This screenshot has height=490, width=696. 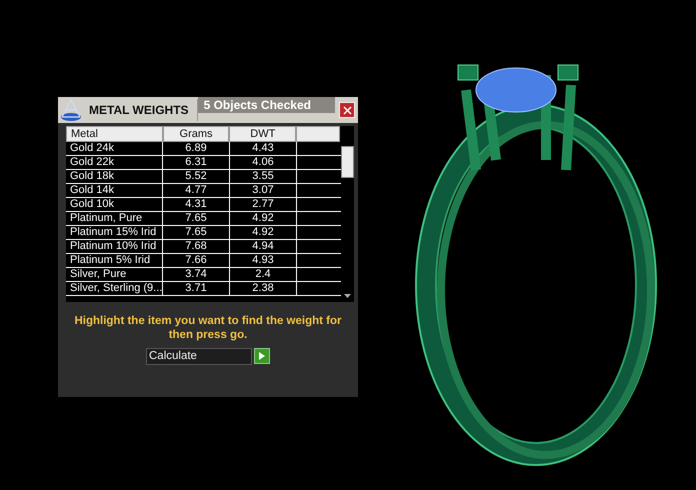 What do you see at coordinates (196, 148) in the screenshot?
I see `table-cell: 6.89` at bounding box center [196, 148].